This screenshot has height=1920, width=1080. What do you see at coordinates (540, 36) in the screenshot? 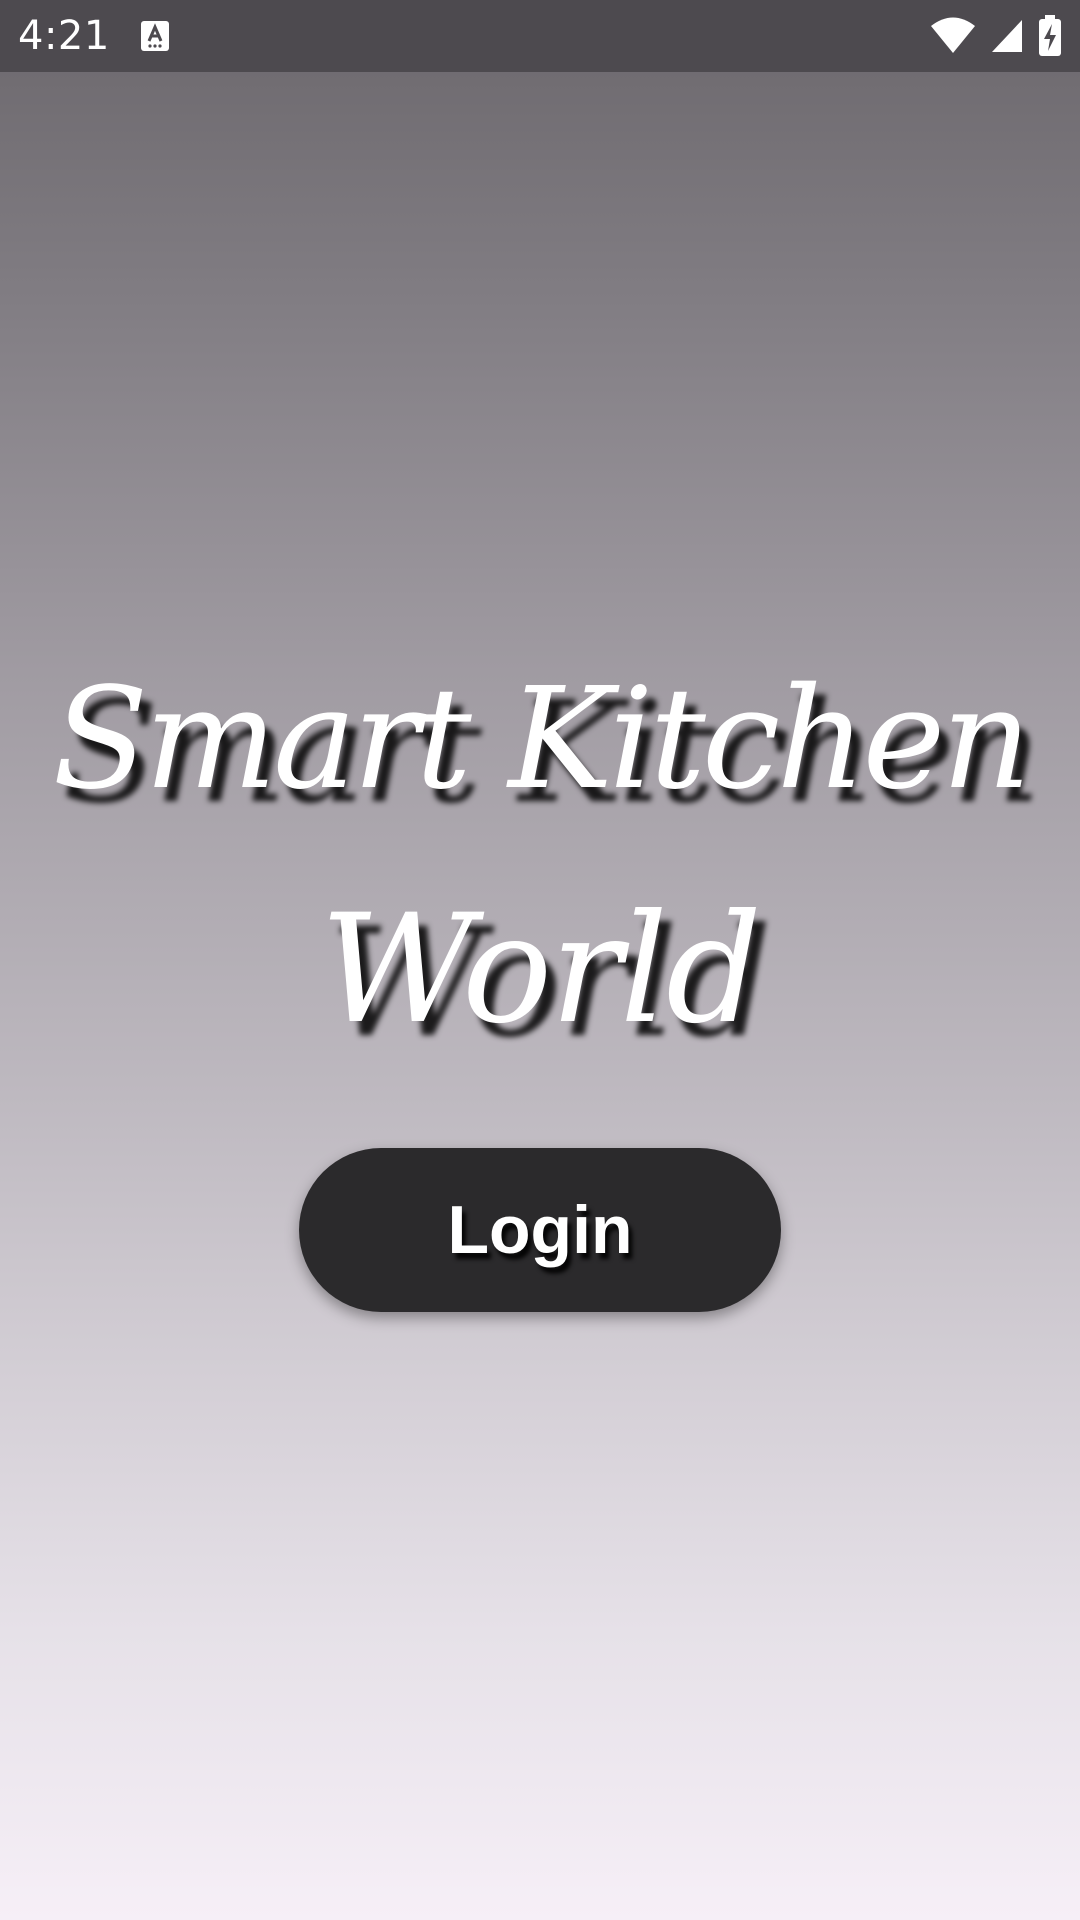
I see `status-bar: 4:21` at bounding box center [540, 36].